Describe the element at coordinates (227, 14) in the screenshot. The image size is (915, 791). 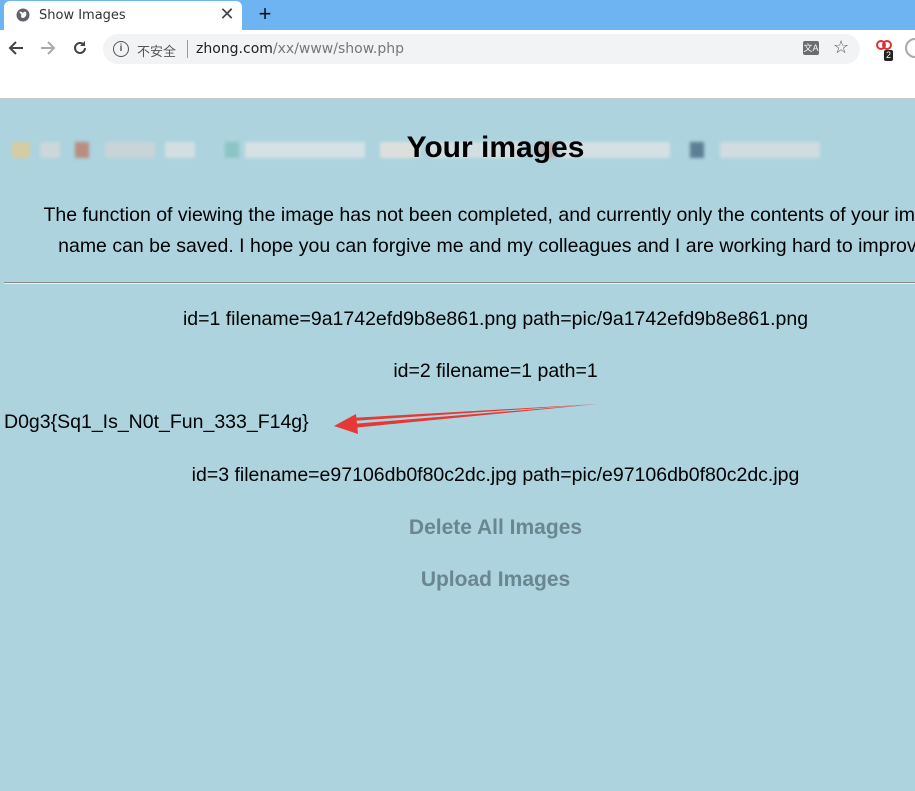
I see `close-tab-icon: ✕` at that location.